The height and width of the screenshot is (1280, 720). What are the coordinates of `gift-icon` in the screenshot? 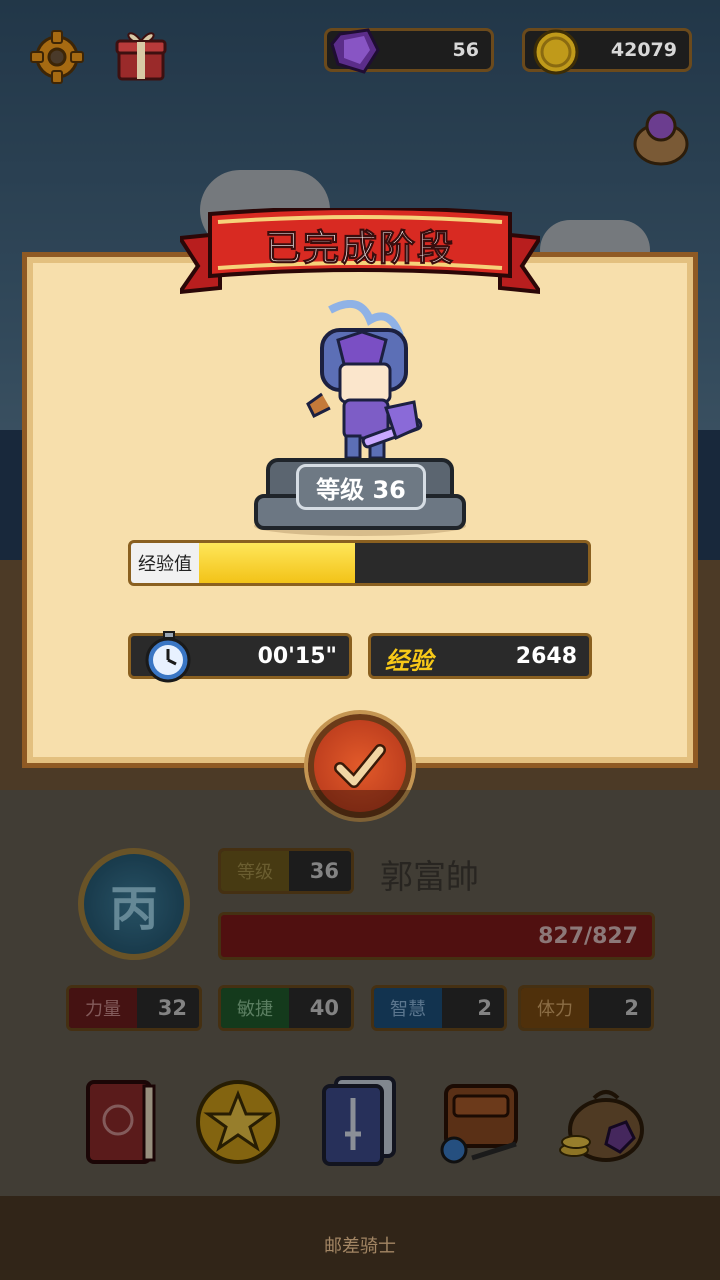 It's located at (141, 56).